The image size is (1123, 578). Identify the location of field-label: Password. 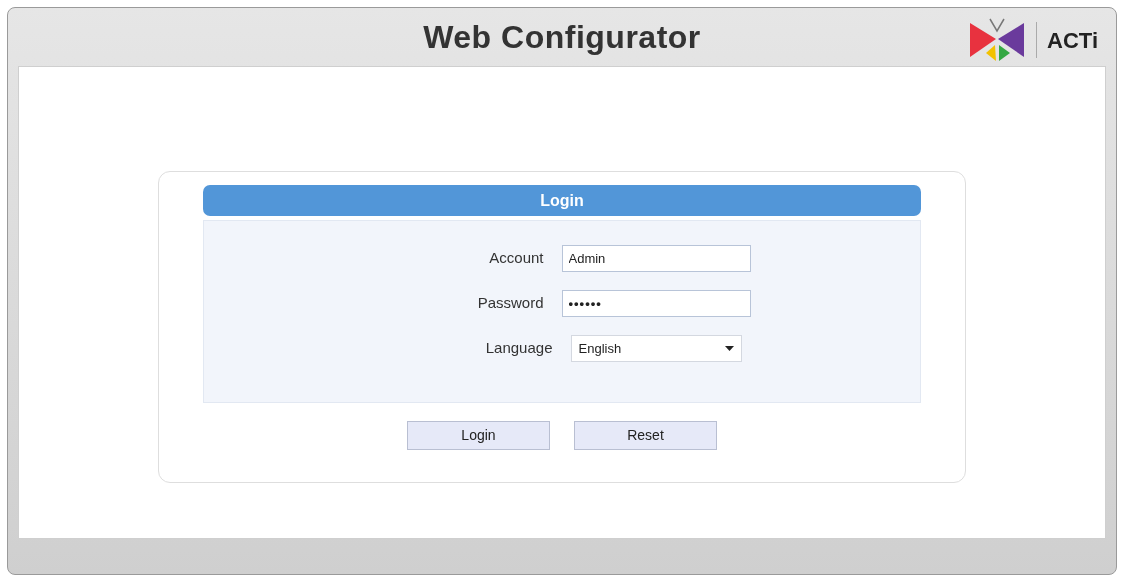
(510, 303).